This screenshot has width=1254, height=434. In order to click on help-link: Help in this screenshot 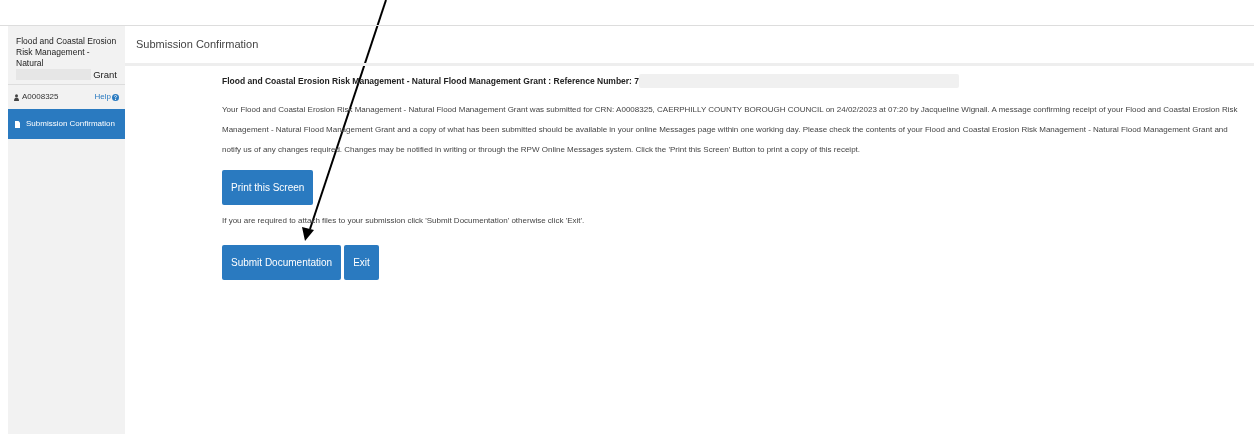, I will do `click(106, 97)`.